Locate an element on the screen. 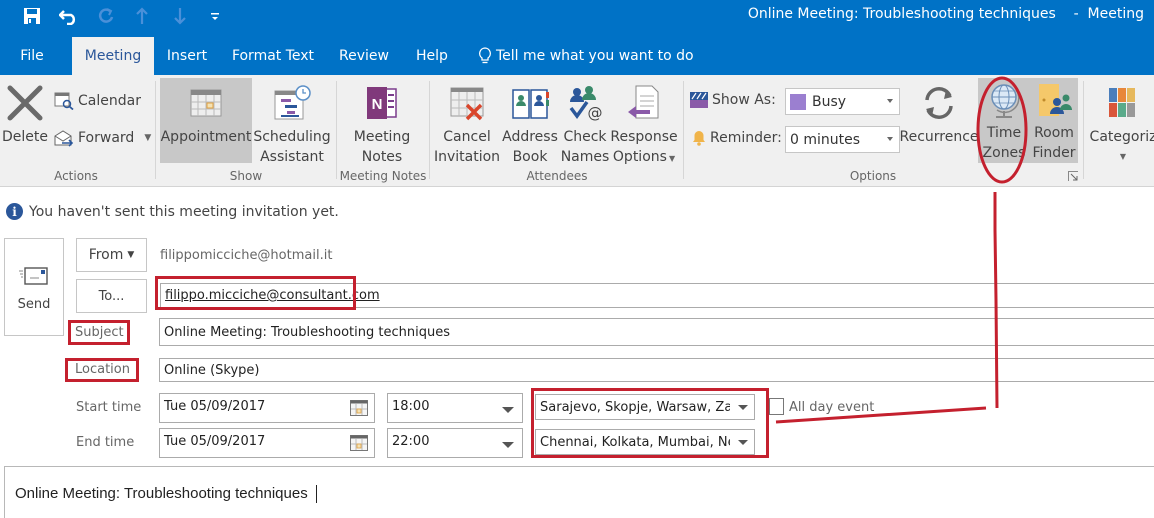 The image size is (1154, 518). down-arrow-icon is located at coordinates (180, 16).